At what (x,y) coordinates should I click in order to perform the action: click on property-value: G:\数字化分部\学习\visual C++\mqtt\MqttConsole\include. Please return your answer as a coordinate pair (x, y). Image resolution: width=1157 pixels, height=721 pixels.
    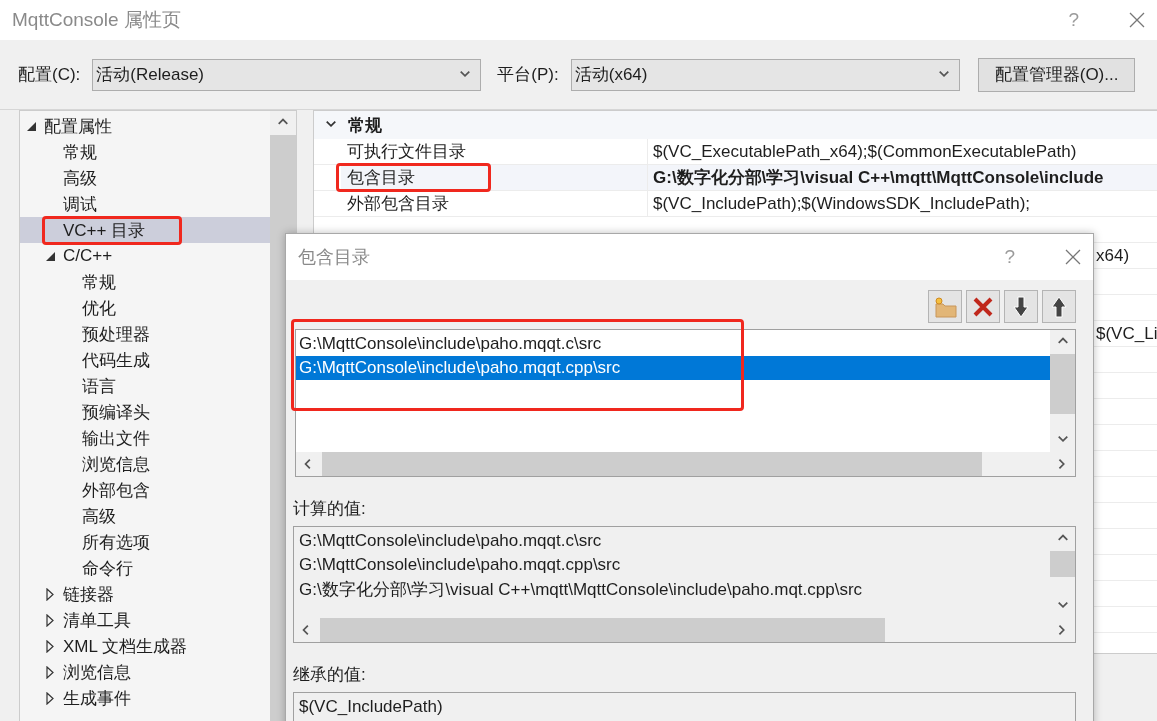
    Looking at the image, I should click on (878, 178).